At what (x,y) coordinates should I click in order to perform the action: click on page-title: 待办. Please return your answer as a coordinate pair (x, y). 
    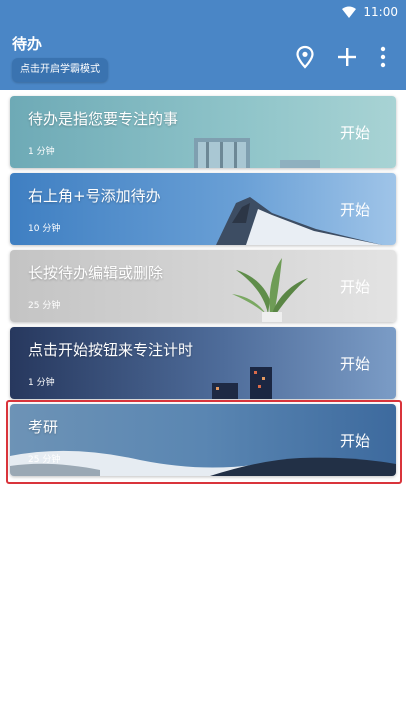
    Looking at the image, I should click on (27, 44).